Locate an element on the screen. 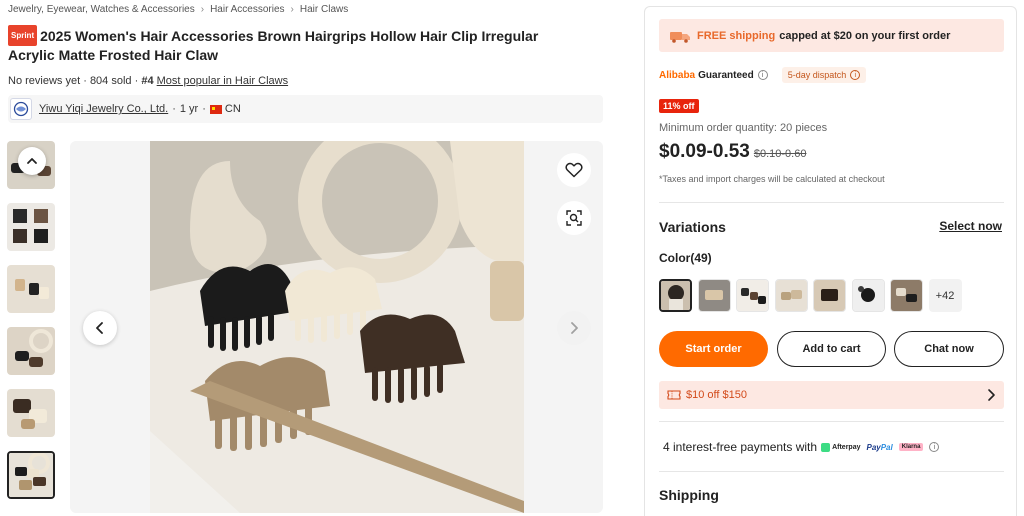  afterpay-logo: Afterpay is located at coordinates (841, 447).